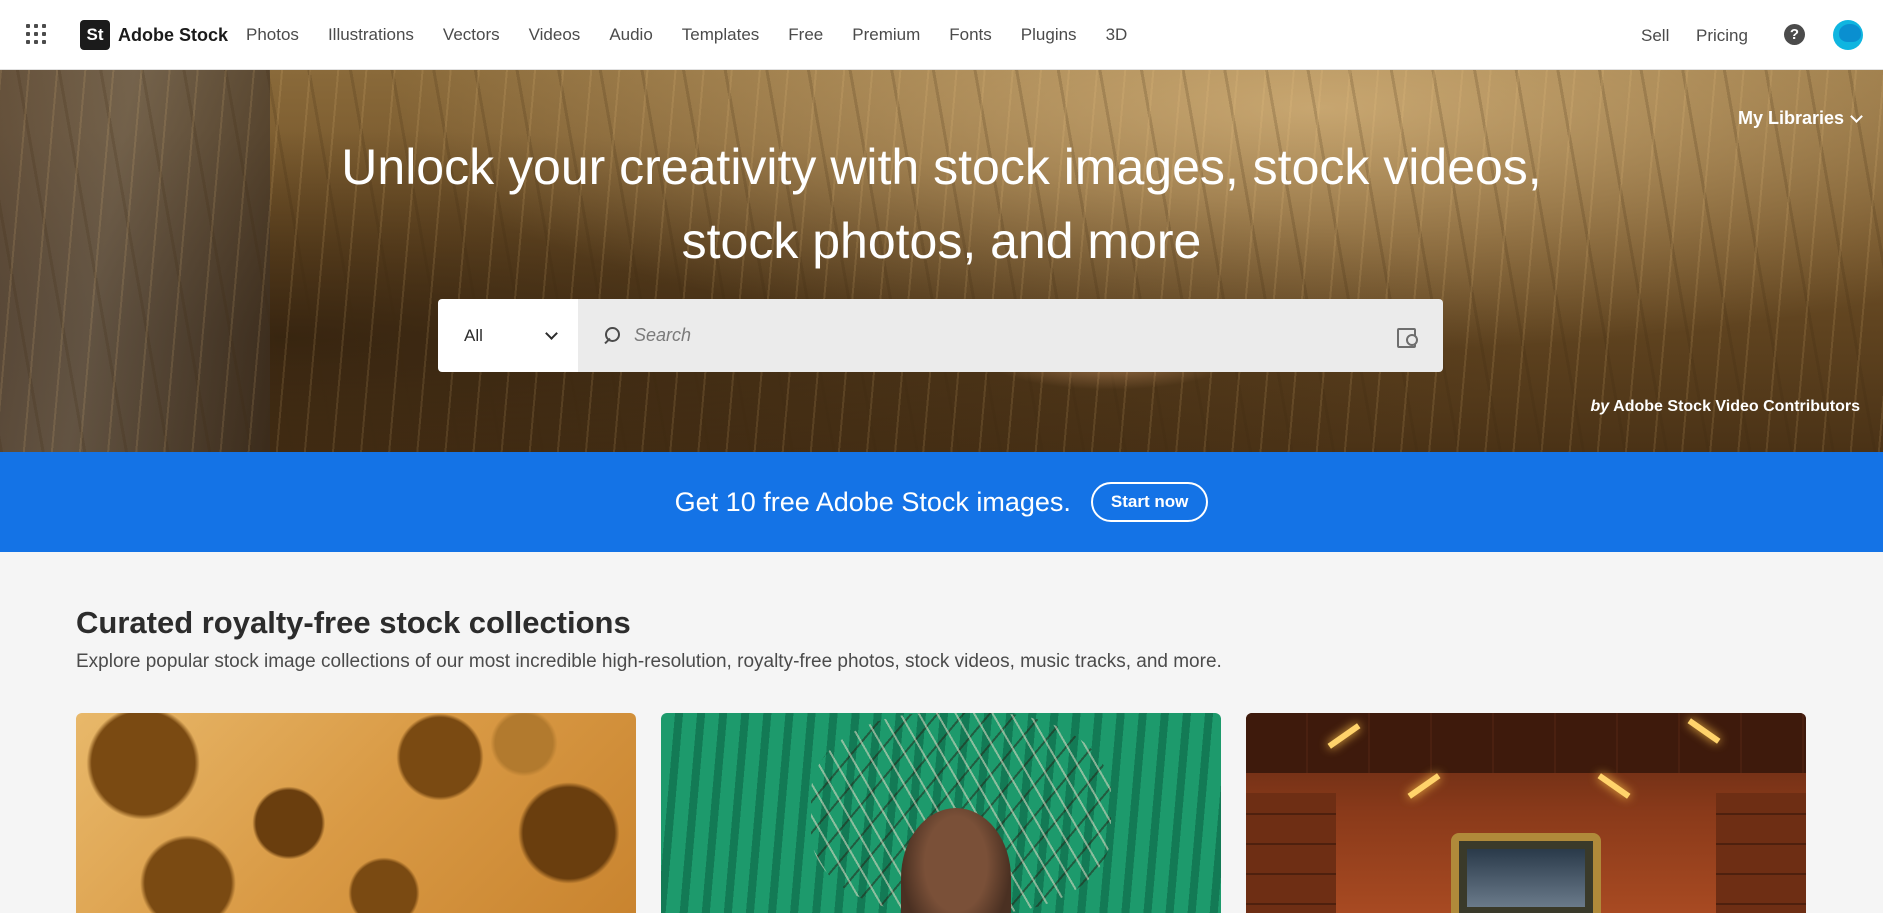 The height and width of the screenshot is (913, 1883). Describe the element at coordinates (720, 35) in the screenshot. I see `nav-templates: Templates` at that location.